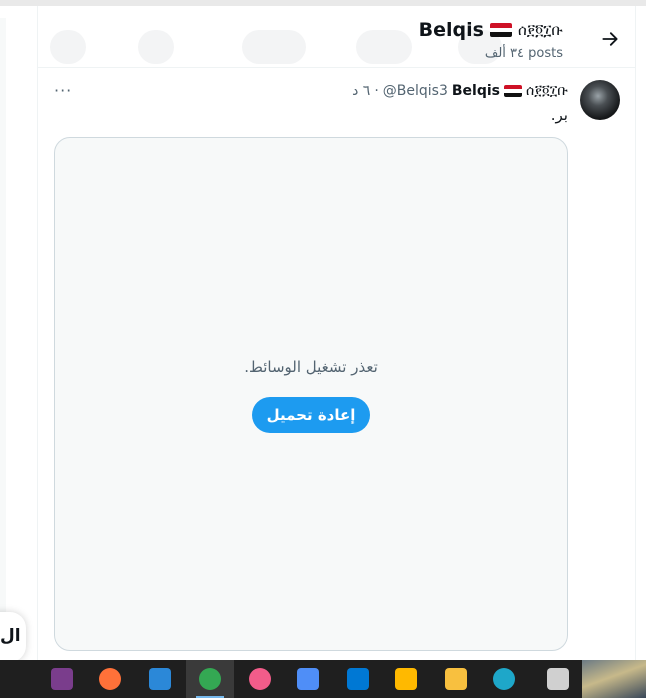 This screenshot has width=646, height=698. I want to click on left-sidebar: ال, so click(19, 334).